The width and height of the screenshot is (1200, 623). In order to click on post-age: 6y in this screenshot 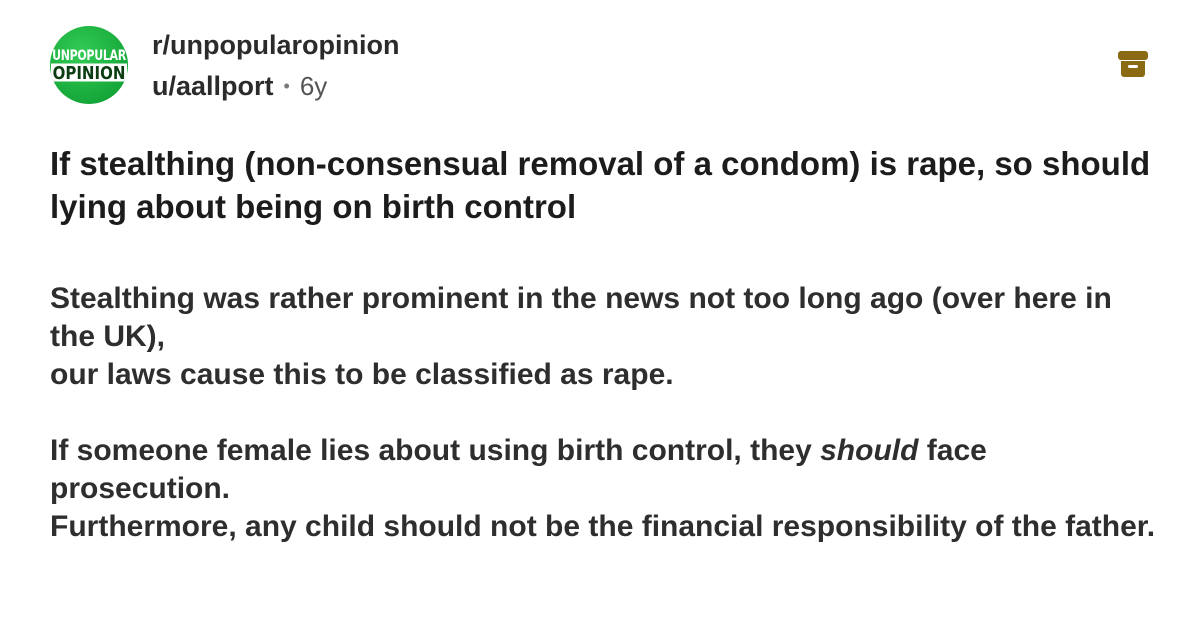, I will do `click(313, 86)`.